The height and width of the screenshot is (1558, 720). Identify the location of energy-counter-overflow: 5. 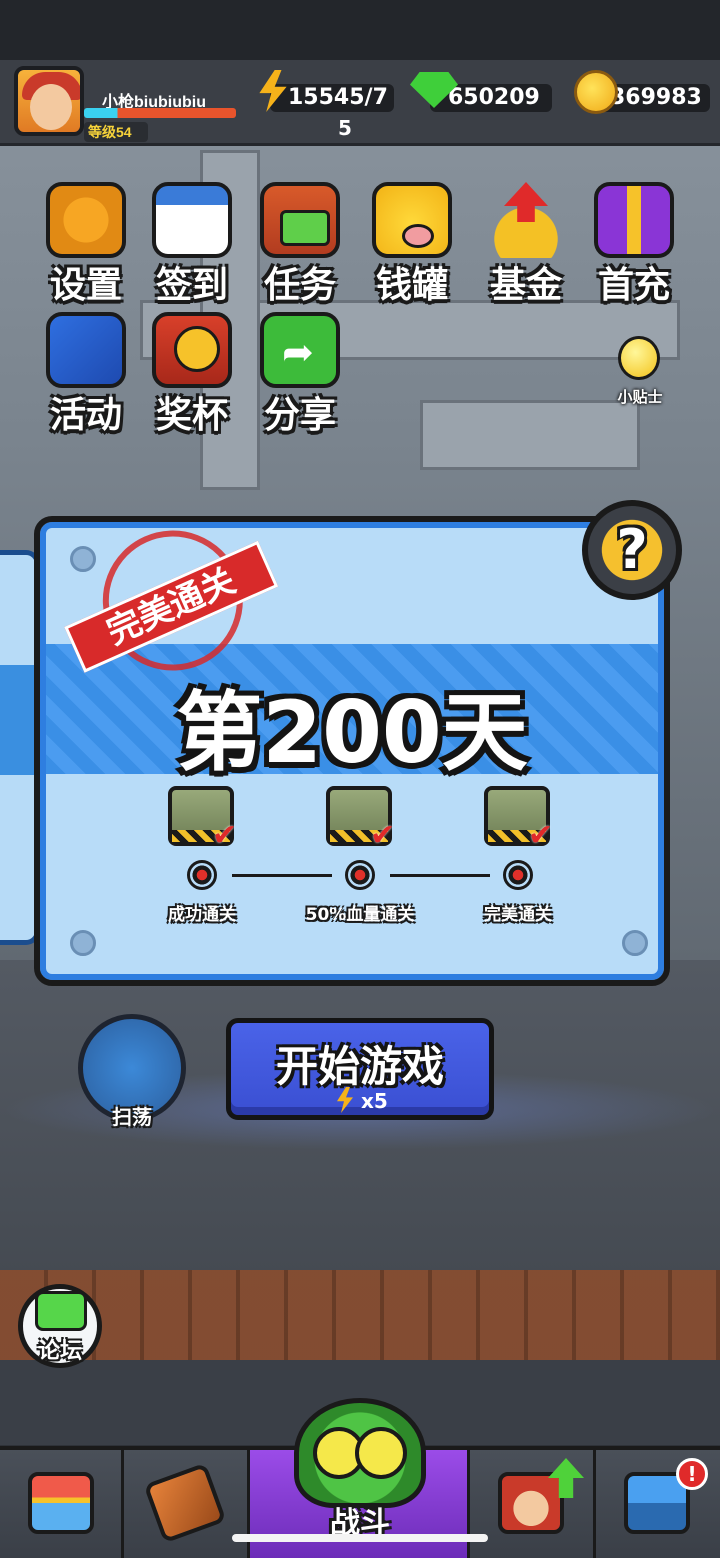
(345, 128).